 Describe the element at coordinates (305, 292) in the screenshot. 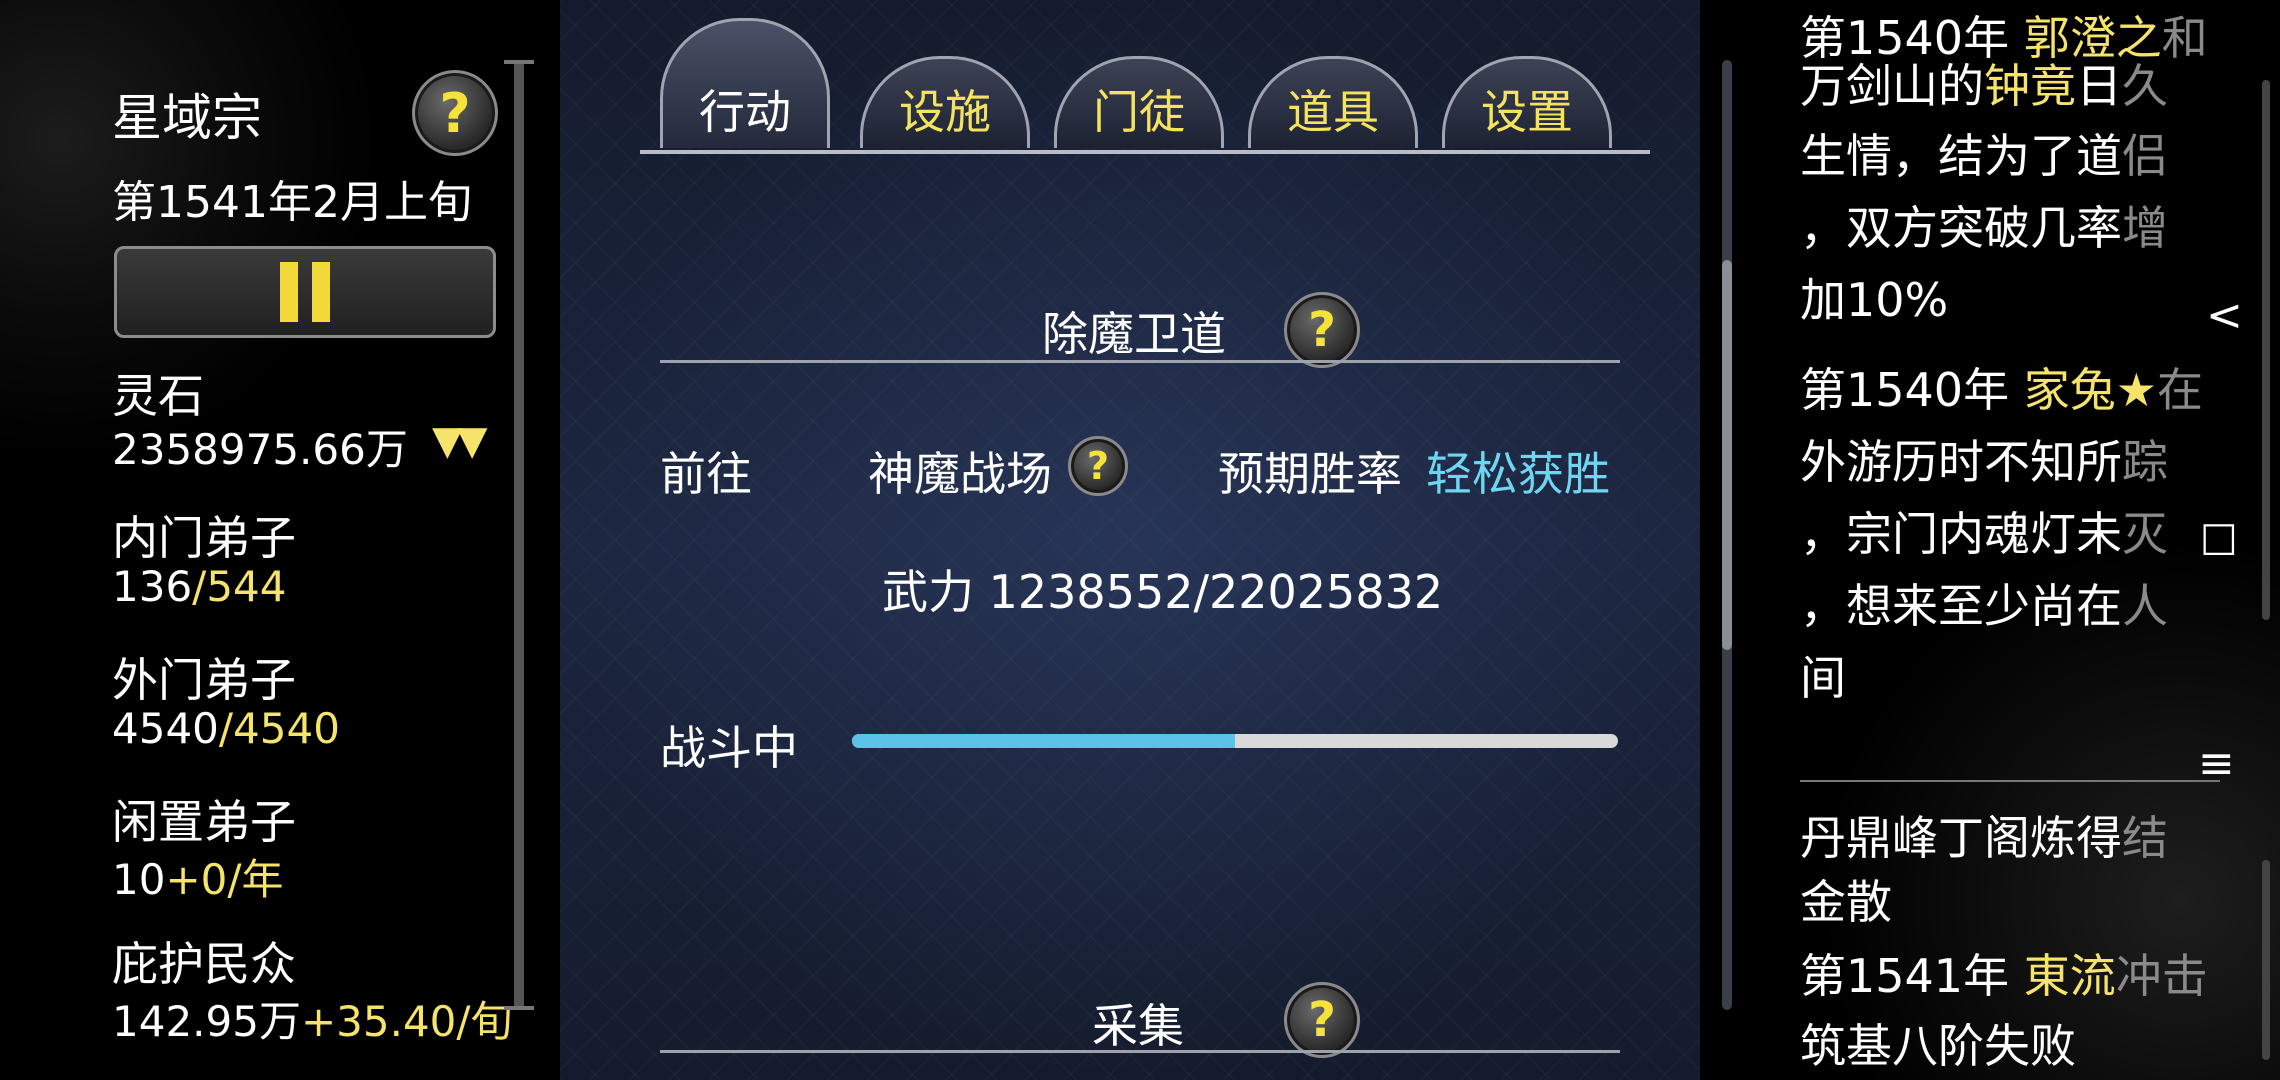

I see `pause-button` at that location.